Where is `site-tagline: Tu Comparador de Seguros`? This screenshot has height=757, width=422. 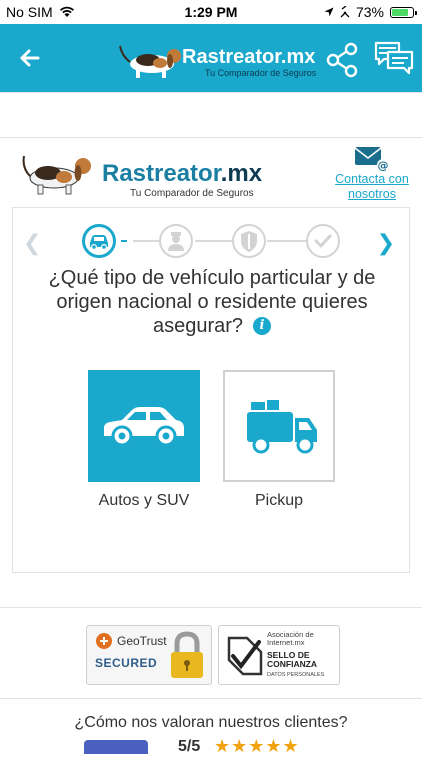 site-tagline: Tu Comparador de Seguros is located at coordinates (192, 193).